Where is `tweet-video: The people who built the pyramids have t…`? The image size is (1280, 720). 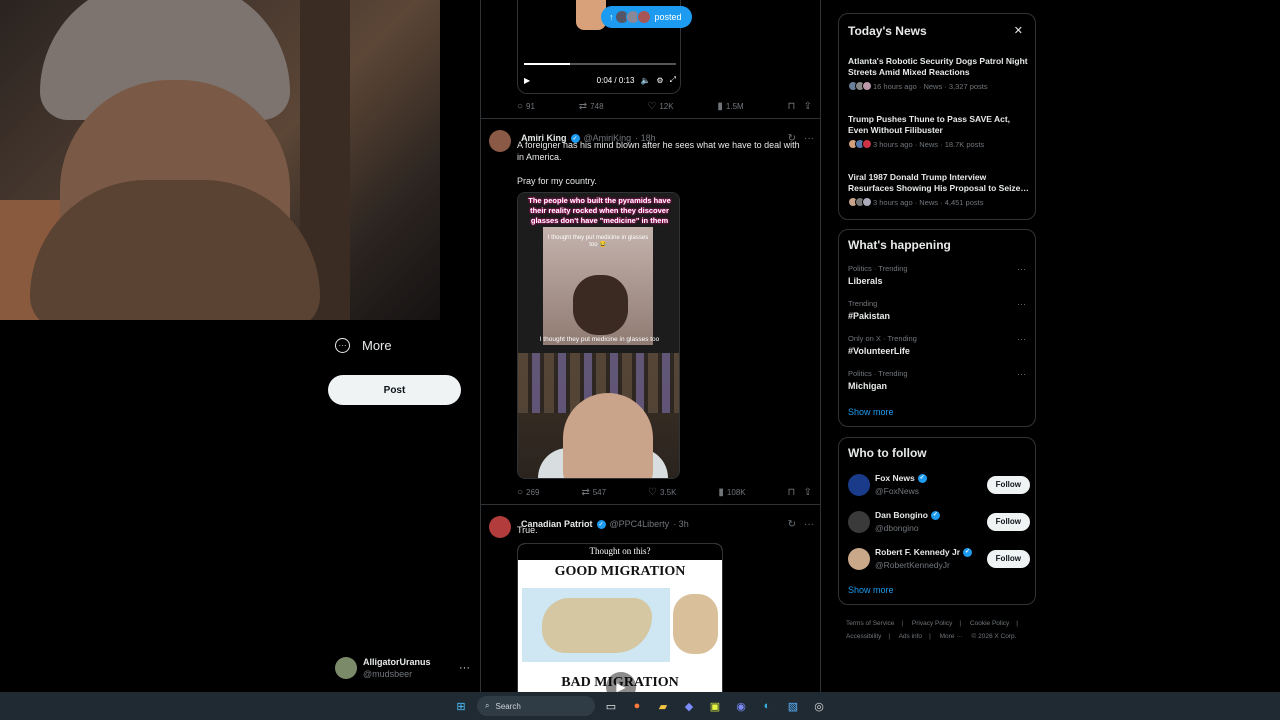
tweet-video: The people who built the pyramids have t… is located at coordinates (598, 335).